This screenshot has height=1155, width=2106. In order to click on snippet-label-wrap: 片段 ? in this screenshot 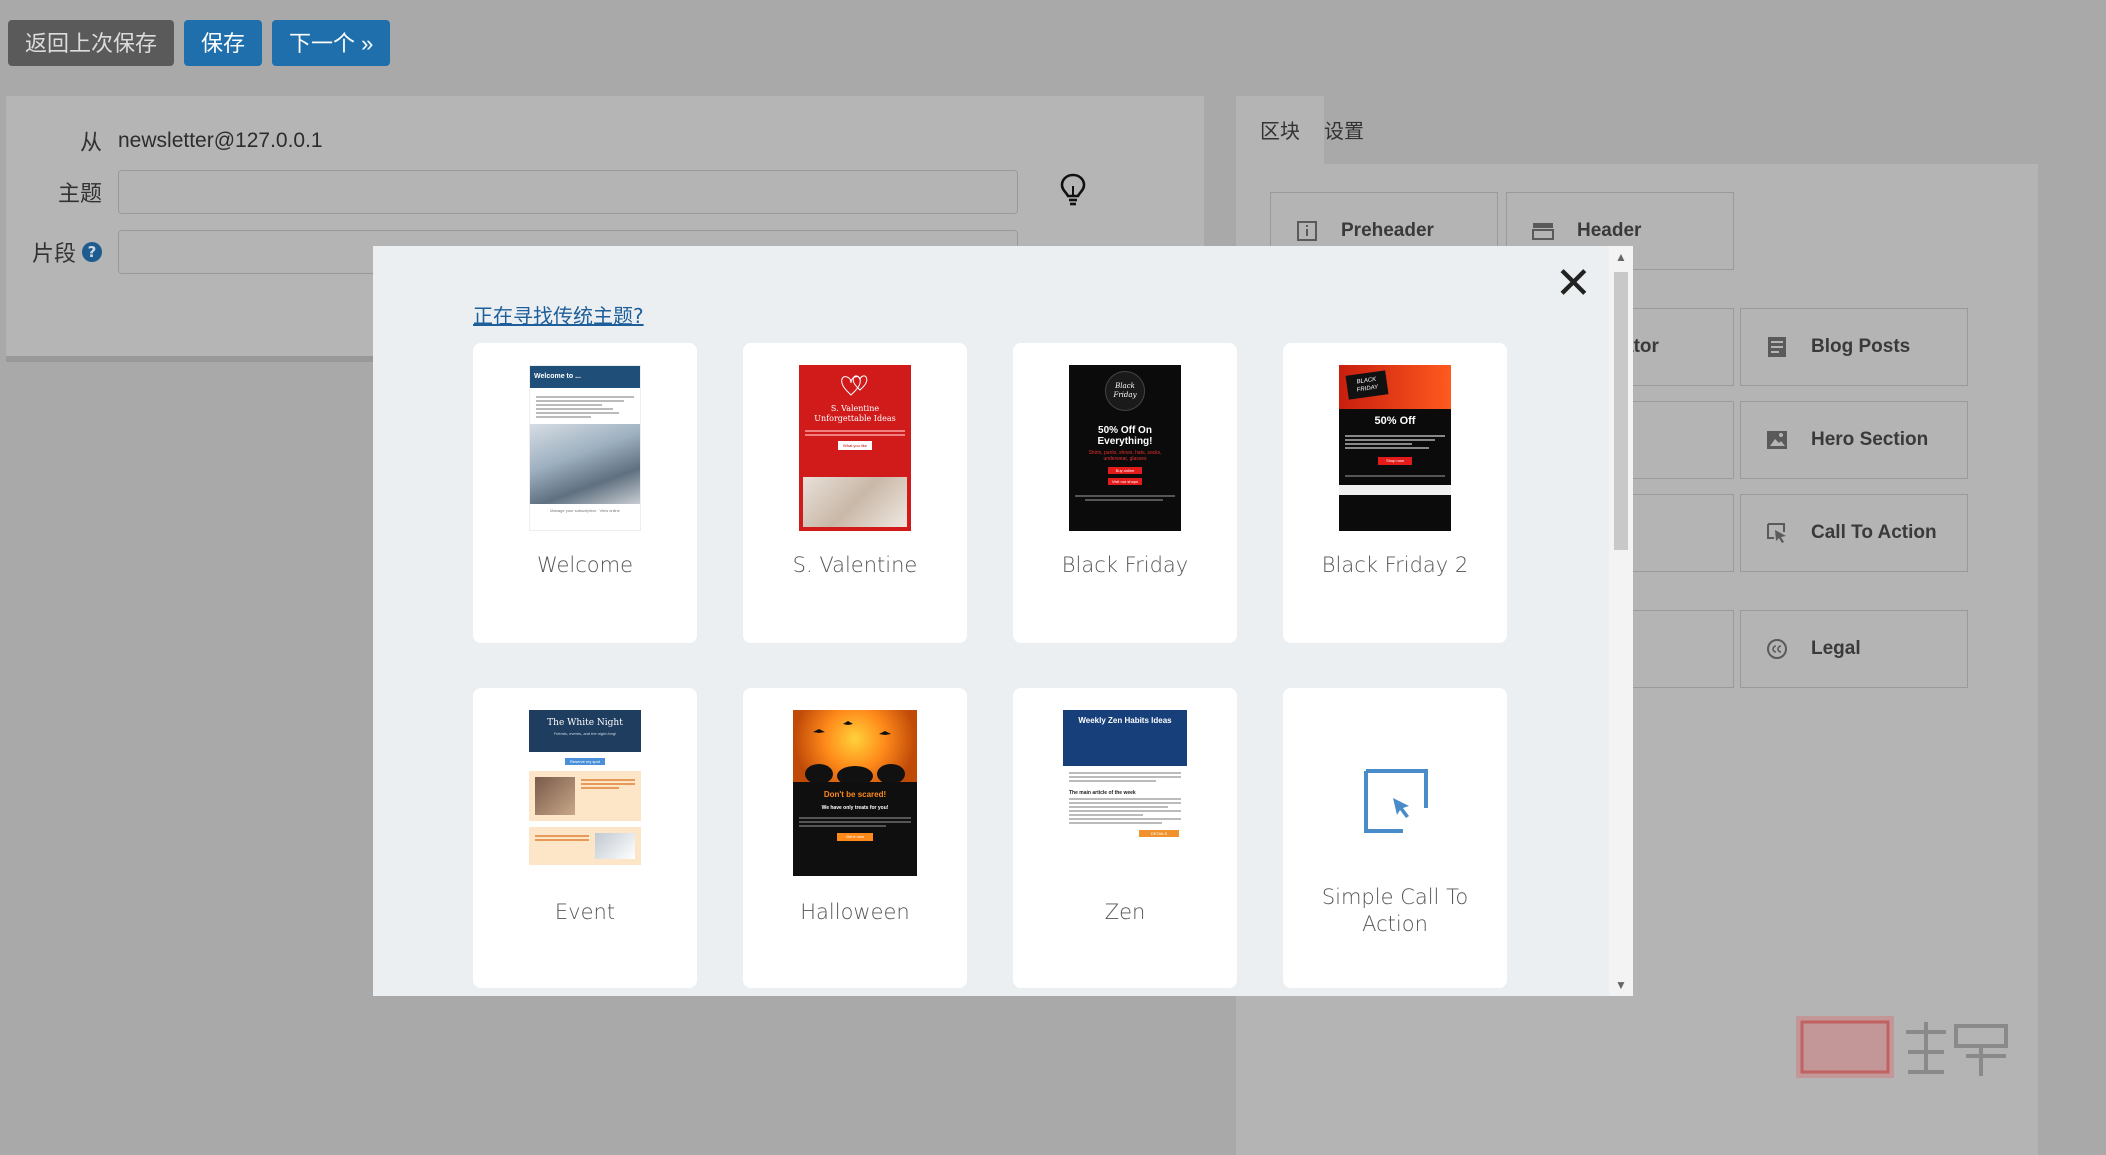, I will do `click(62, 252)`.